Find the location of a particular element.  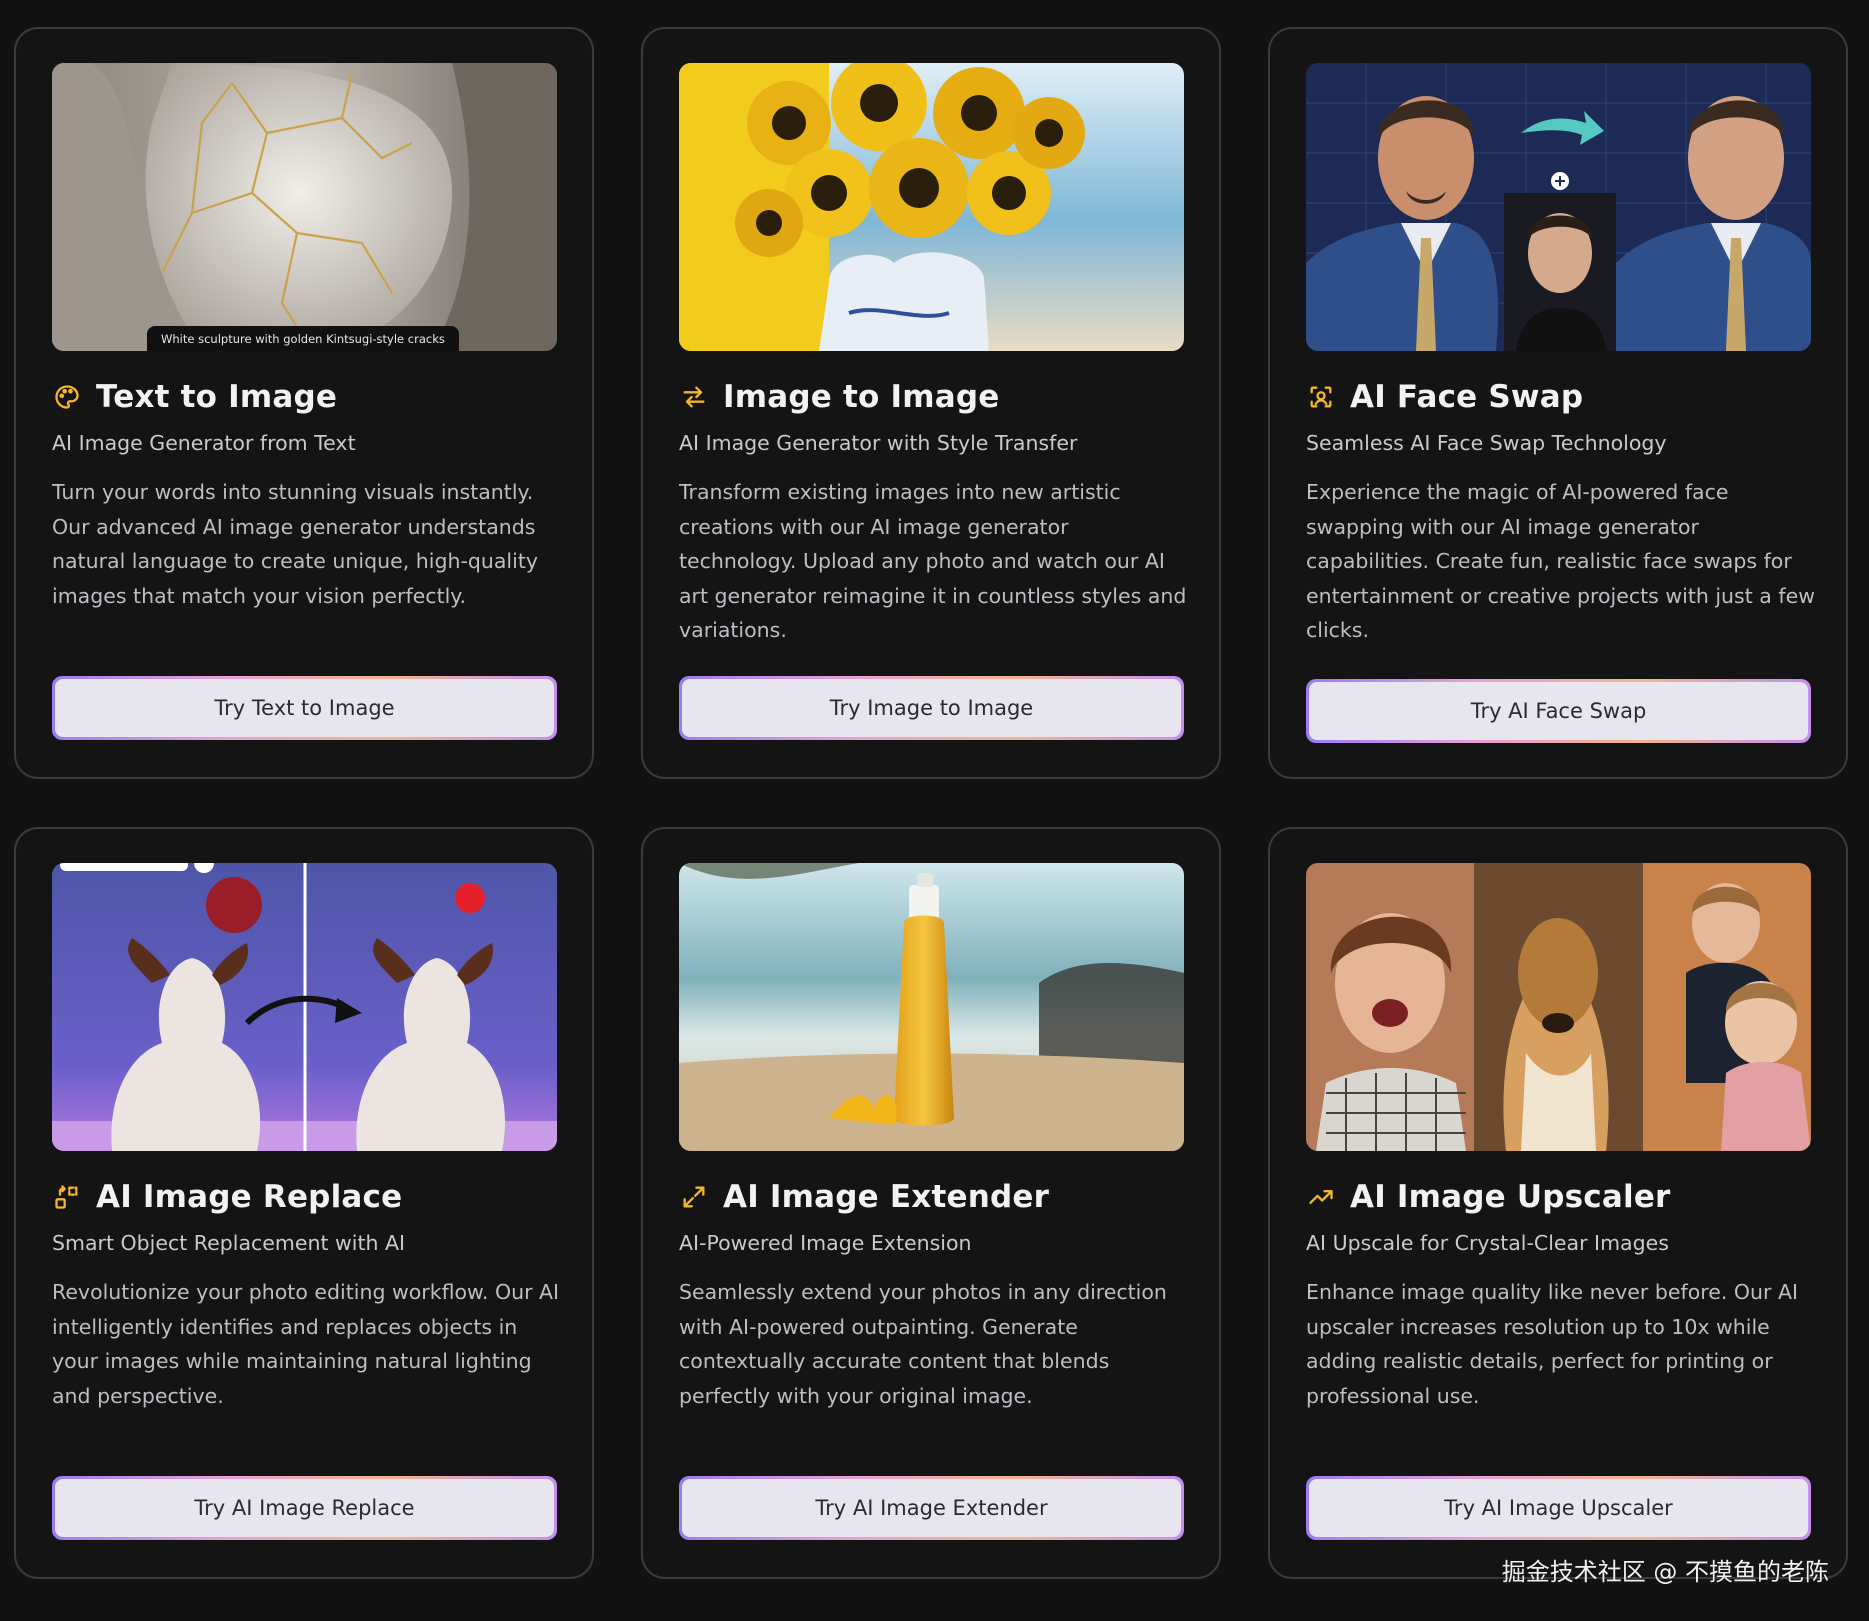

button-label: Try AI Image Upscaler is located at coordinates (1558, 1508).